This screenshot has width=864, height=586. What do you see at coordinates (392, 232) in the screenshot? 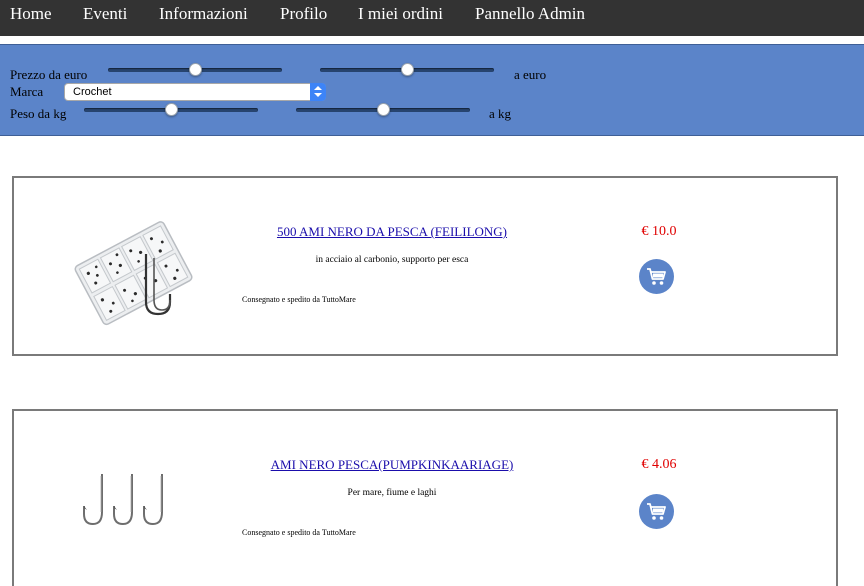
I see `product-title-link: 500 AMI NERO DA PESCA (FEILILONG)` at bounding box center [392, 232].